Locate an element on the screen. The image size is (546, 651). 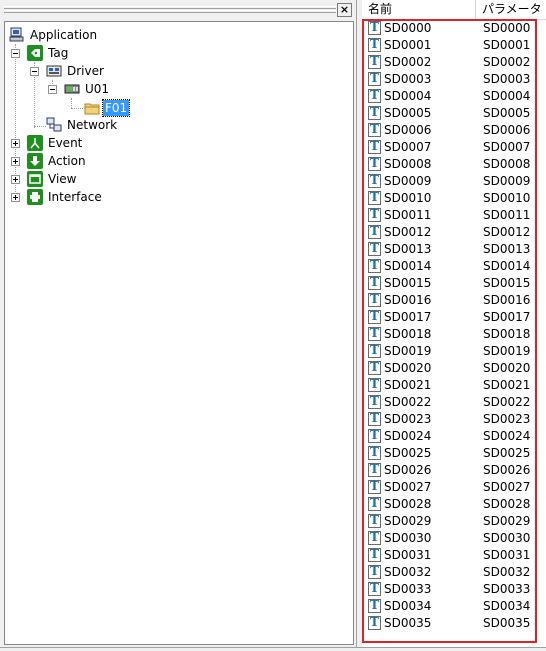
tree-node-view: View is located at coordinates (52, 179).